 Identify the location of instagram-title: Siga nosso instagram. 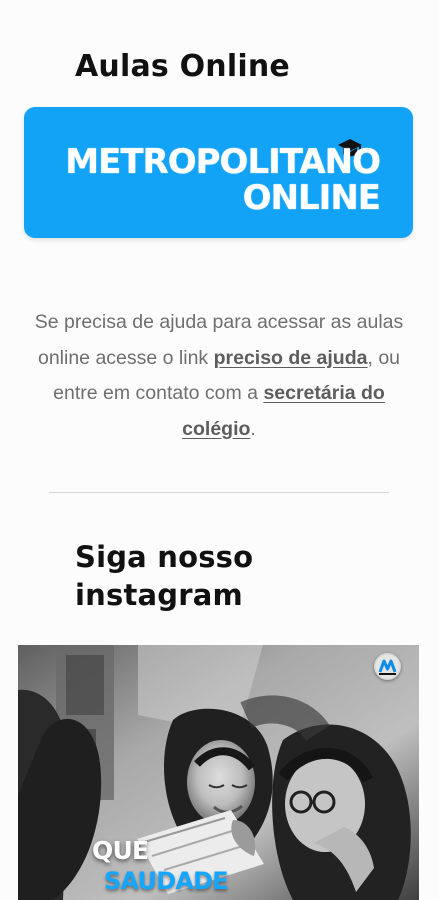
(164, 576).